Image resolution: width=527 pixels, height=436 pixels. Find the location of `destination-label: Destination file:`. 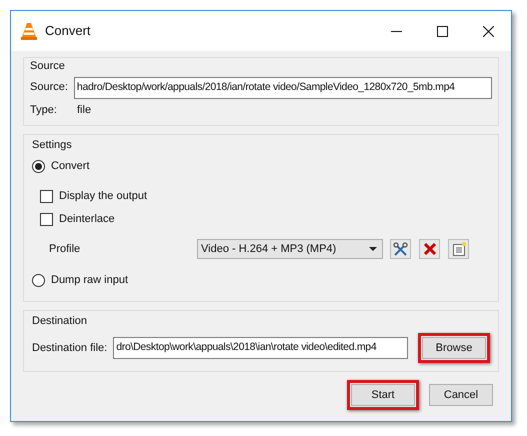

destination-label: Destination file: is located at coordinates (70, 348).